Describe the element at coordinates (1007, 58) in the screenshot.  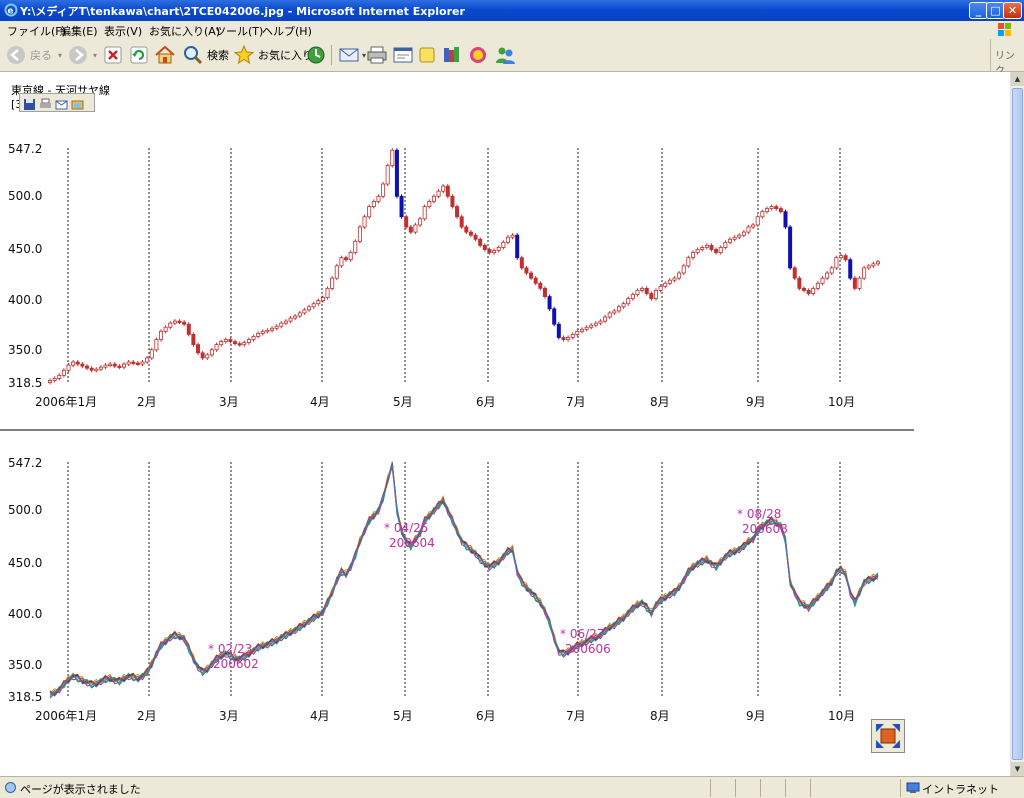
I see `links-button: リンク` at that location.